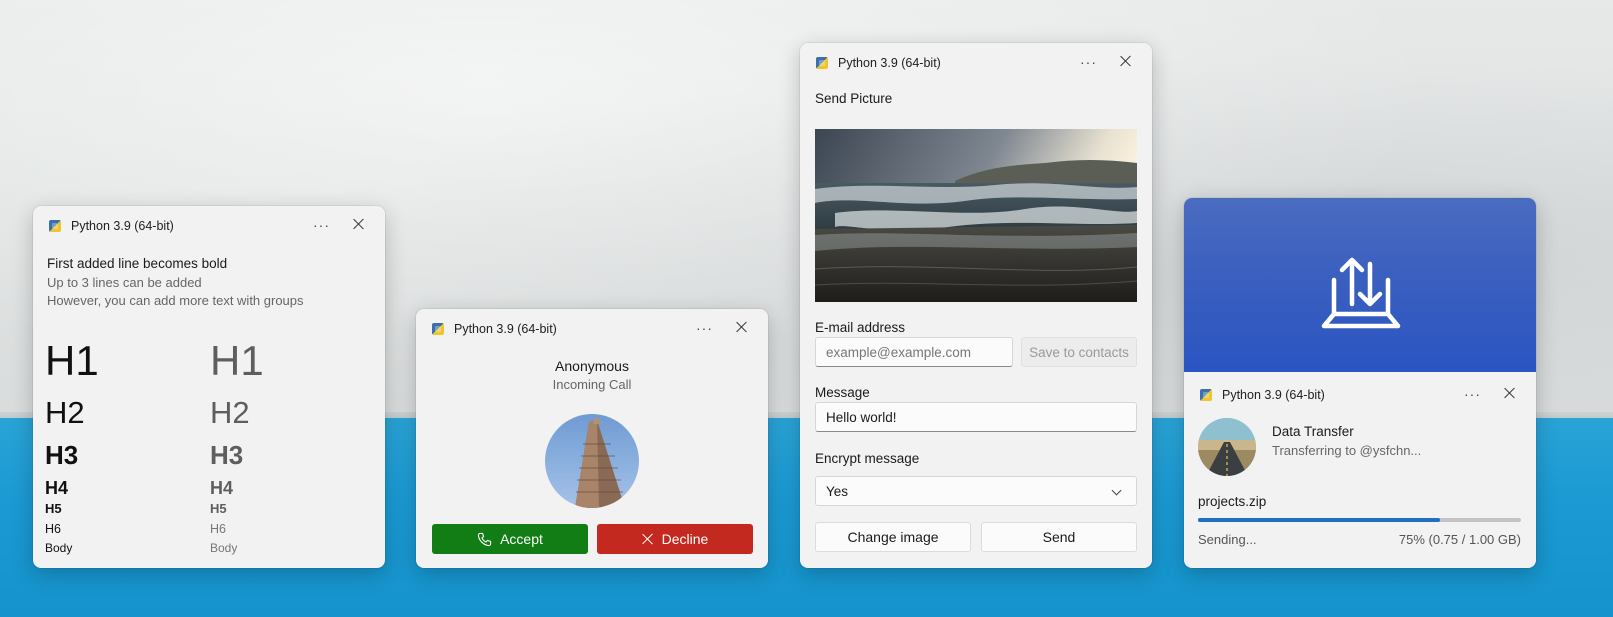 Image resolution: width=1613 pixels, height=617 pixels. Describe the element at coordinates (976, 417) in the screenshot. I see `message-field: Hello world!` at that location.